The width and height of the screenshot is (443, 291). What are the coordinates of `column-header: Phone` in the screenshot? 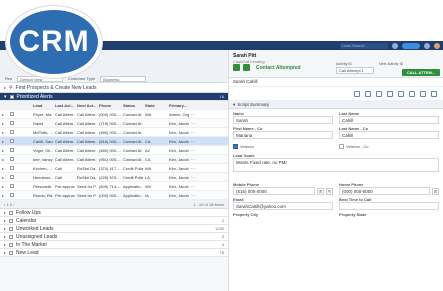 It's located at (109, 105).